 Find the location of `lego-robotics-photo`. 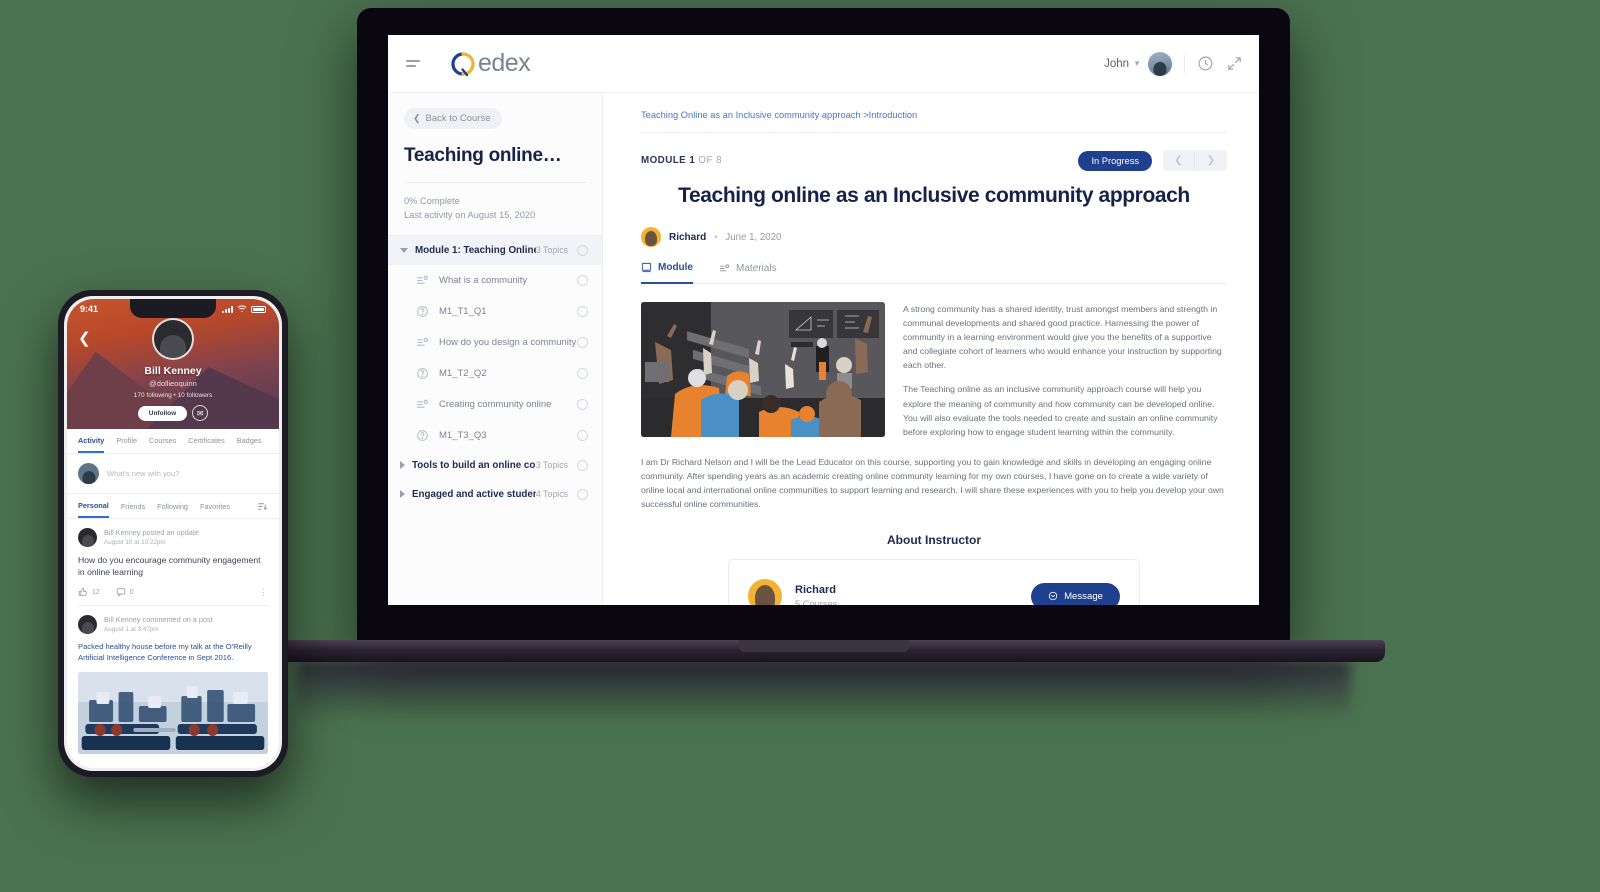

lego-robotics-photo is located at coordinates (173, 712).